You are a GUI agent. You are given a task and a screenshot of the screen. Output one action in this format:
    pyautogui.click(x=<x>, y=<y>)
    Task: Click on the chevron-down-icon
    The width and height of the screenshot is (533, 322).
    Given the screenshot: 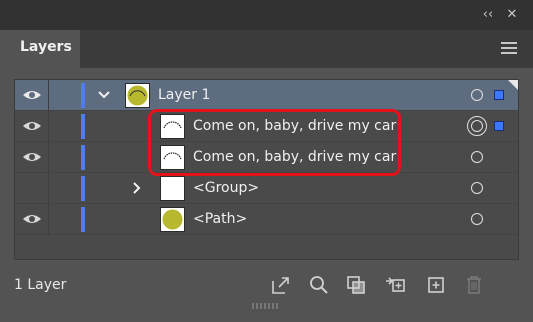 What is the action you would take?
    pyautogui.click(x=104, y=95)
    